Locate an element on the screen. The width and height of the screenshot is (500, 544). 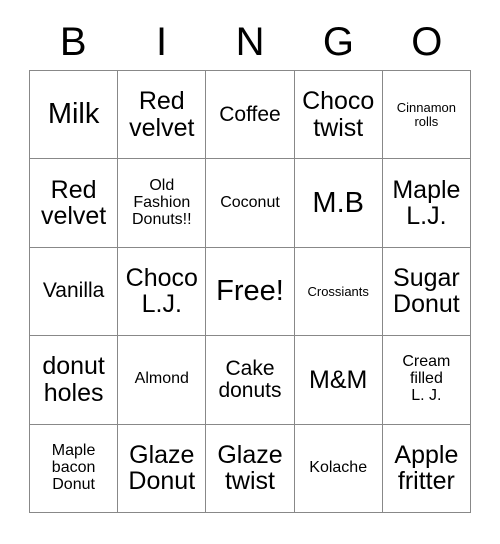
bingo-cell: Glaze twist is located at coordinates (250, 468).